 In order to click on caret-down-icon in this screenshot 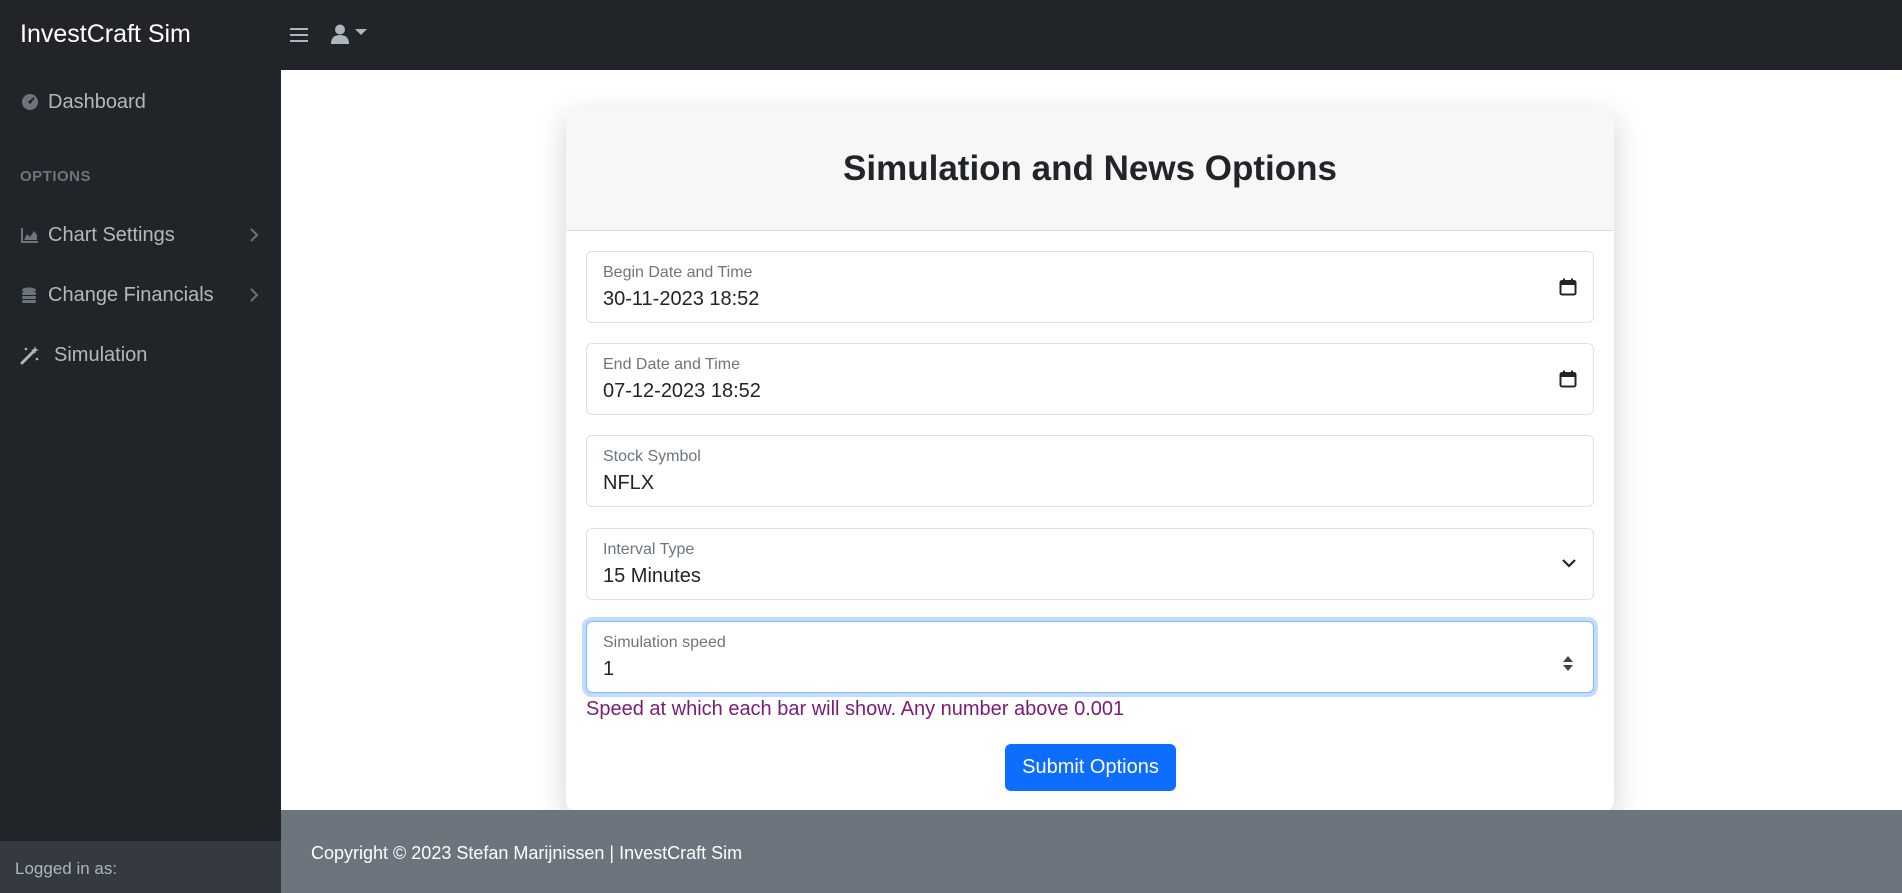, I will do `click(361, 32)`.